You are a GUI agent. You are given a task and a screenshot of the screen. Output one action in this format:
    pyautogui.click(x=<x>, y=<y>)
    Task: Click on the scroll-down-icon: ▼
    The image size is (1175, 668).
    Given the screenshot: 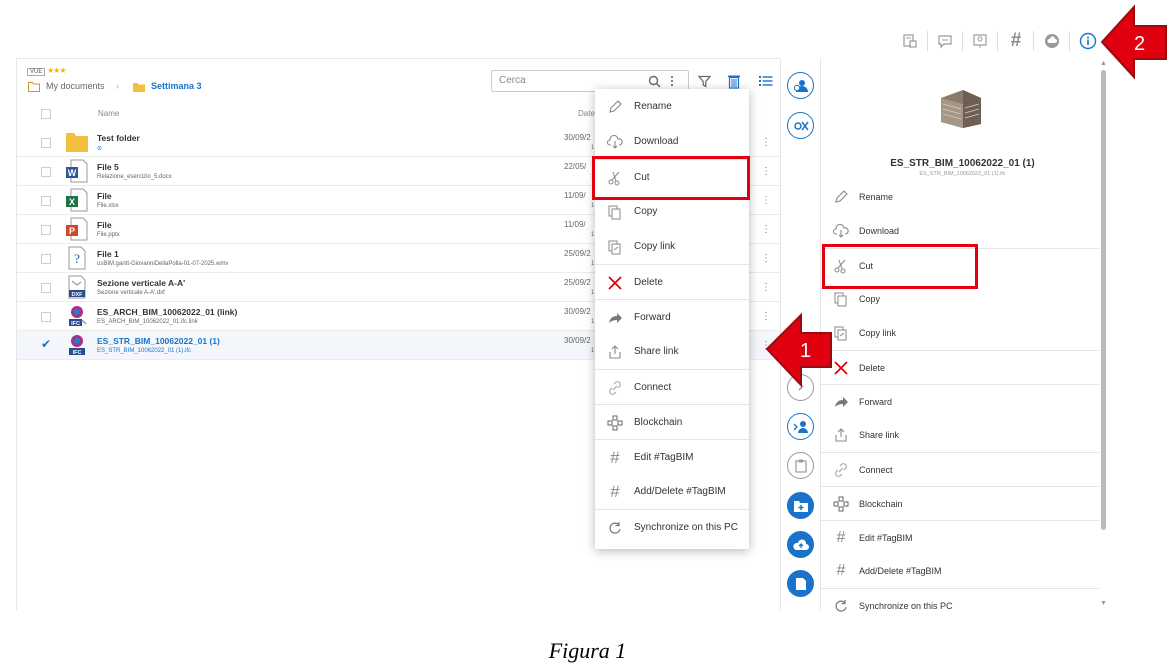 What is the action you would take?
    pyautogui.click(x=1103, y=603)
    